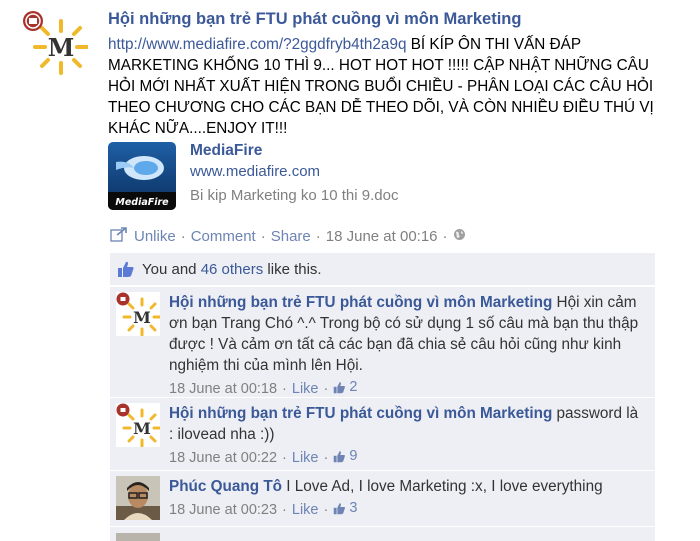 The height and width of the screenshot is (541, 700). What do you see at coordinates (255, 171) in the screenshot?
I see `attachment-domain: www.mediafire.com` at bounding box center [255, 171].